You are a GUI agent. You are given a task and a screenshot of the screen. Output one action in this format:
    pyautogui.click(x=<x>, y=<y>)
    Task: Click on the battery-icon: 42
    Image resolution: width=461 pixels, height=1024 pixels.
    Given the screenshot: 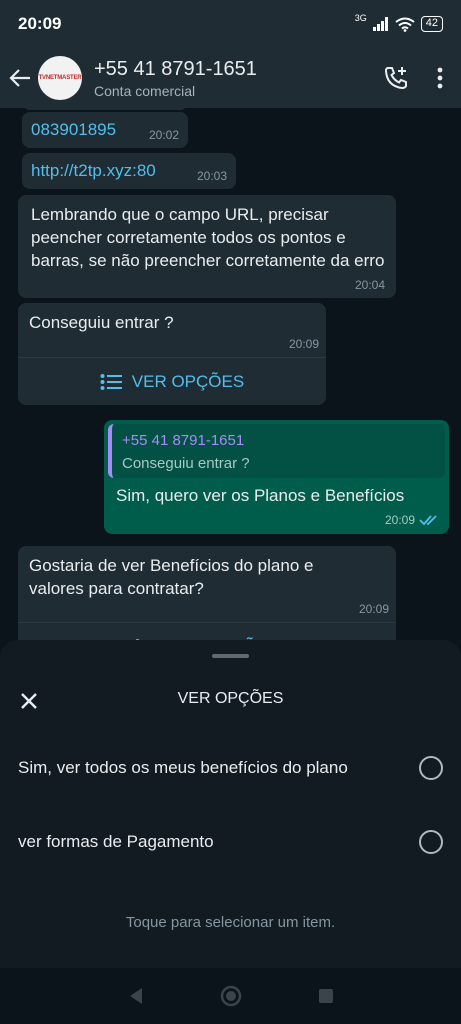 What is the action you would take?
    pyautogui.click(x=431, y=24)
    